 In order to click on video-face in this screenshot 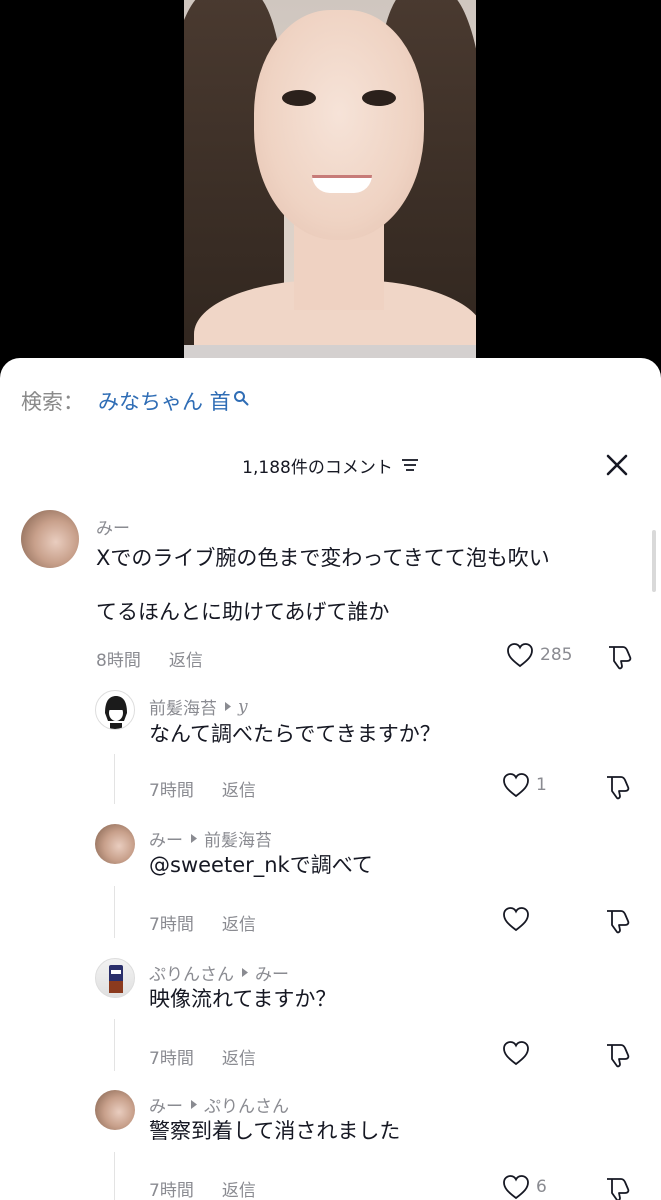, I will do `click(339, 125)`.